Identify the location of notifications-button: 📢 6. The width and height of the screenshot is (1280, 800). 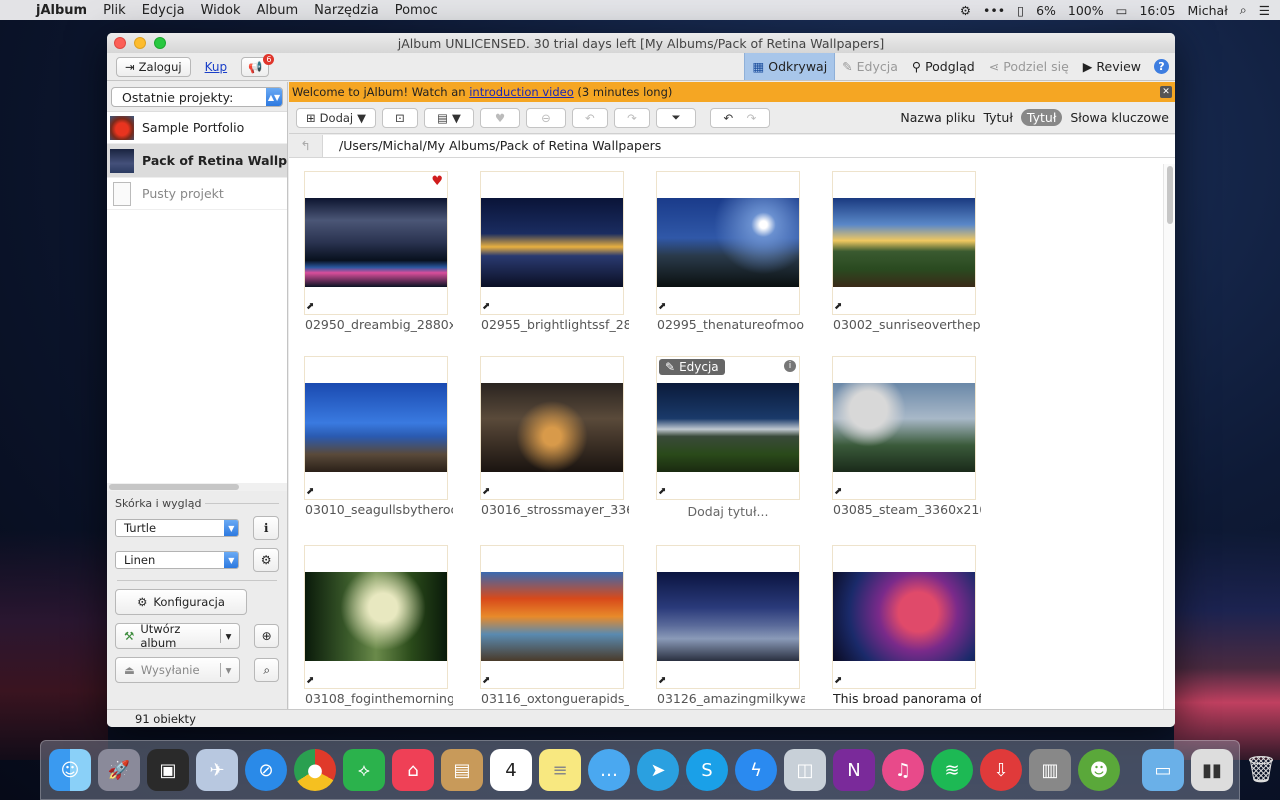
(258, 65).